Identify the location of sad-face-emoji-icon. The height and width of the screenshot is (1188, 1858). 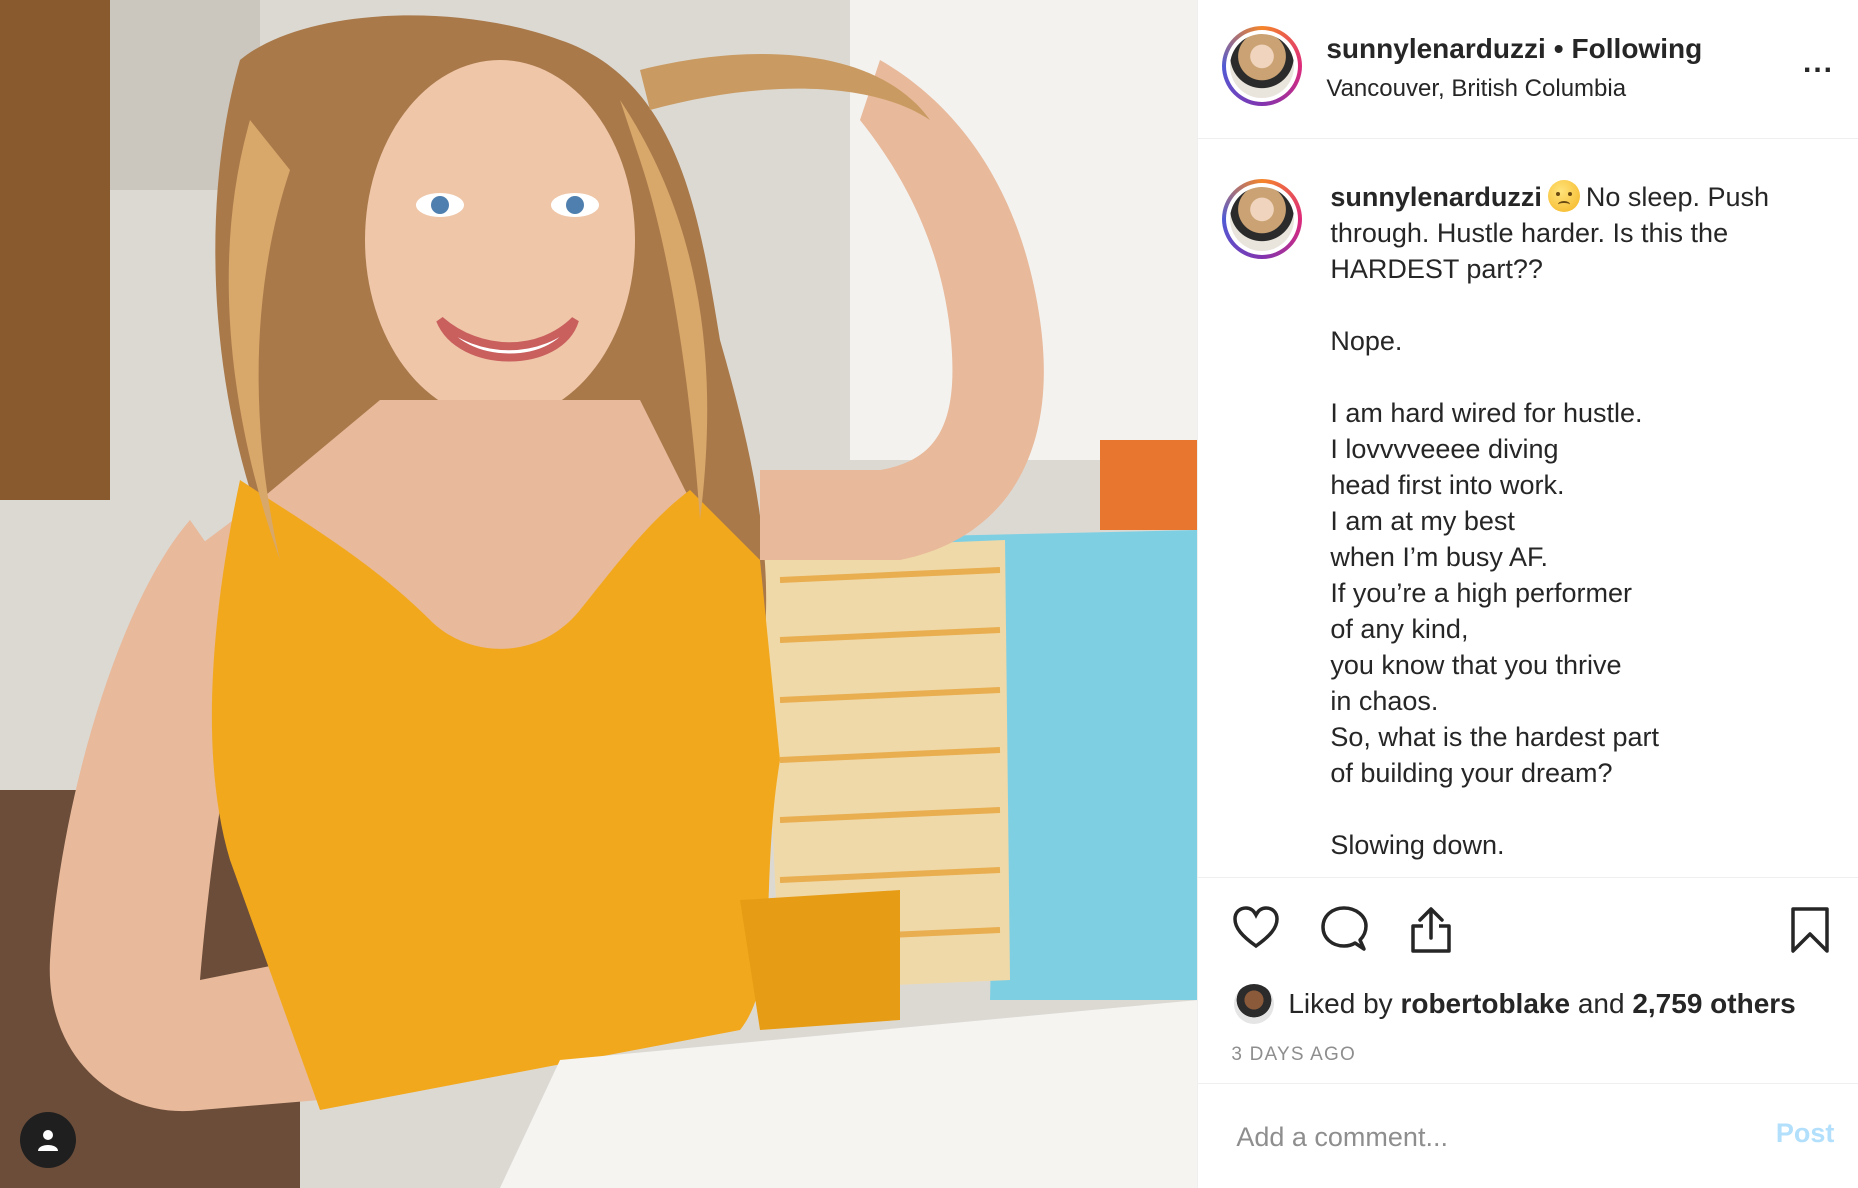
(1563, 196).